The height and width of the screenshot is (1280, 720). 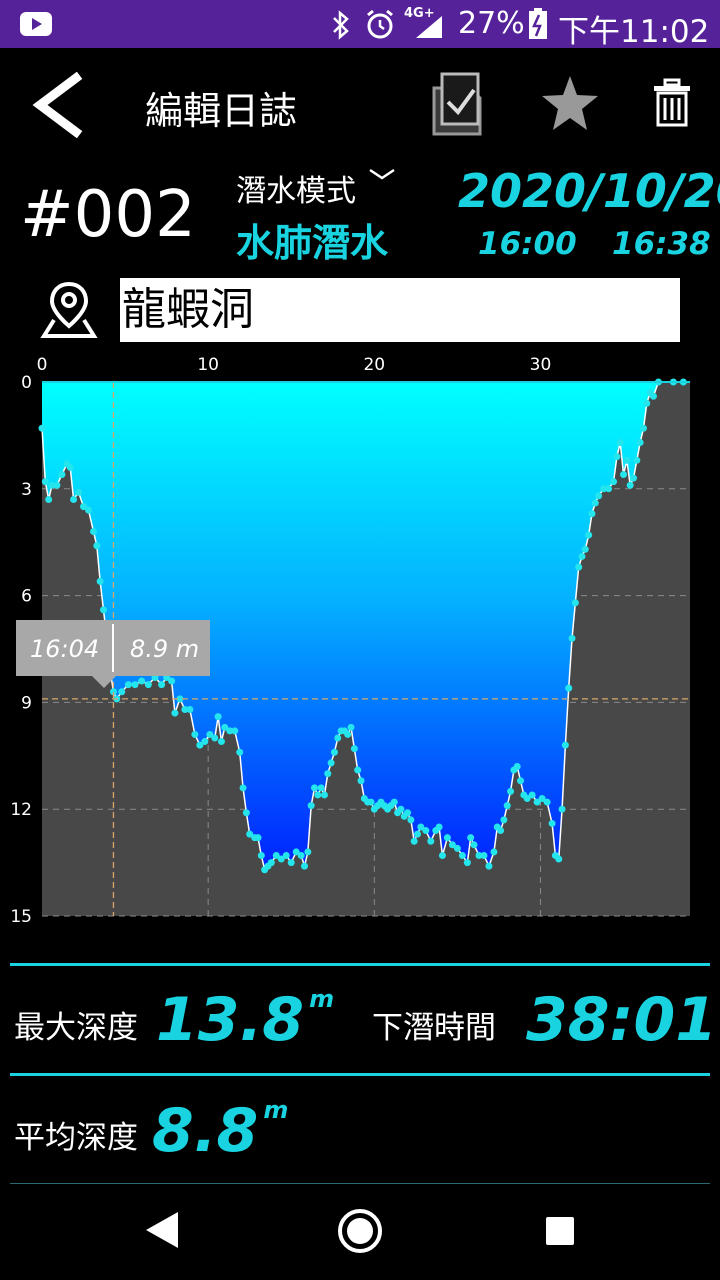 What do you see at coordinates (26, 490) in the screenshot?
I see `y-tick-label: 3` at bounding box center [26, 490].